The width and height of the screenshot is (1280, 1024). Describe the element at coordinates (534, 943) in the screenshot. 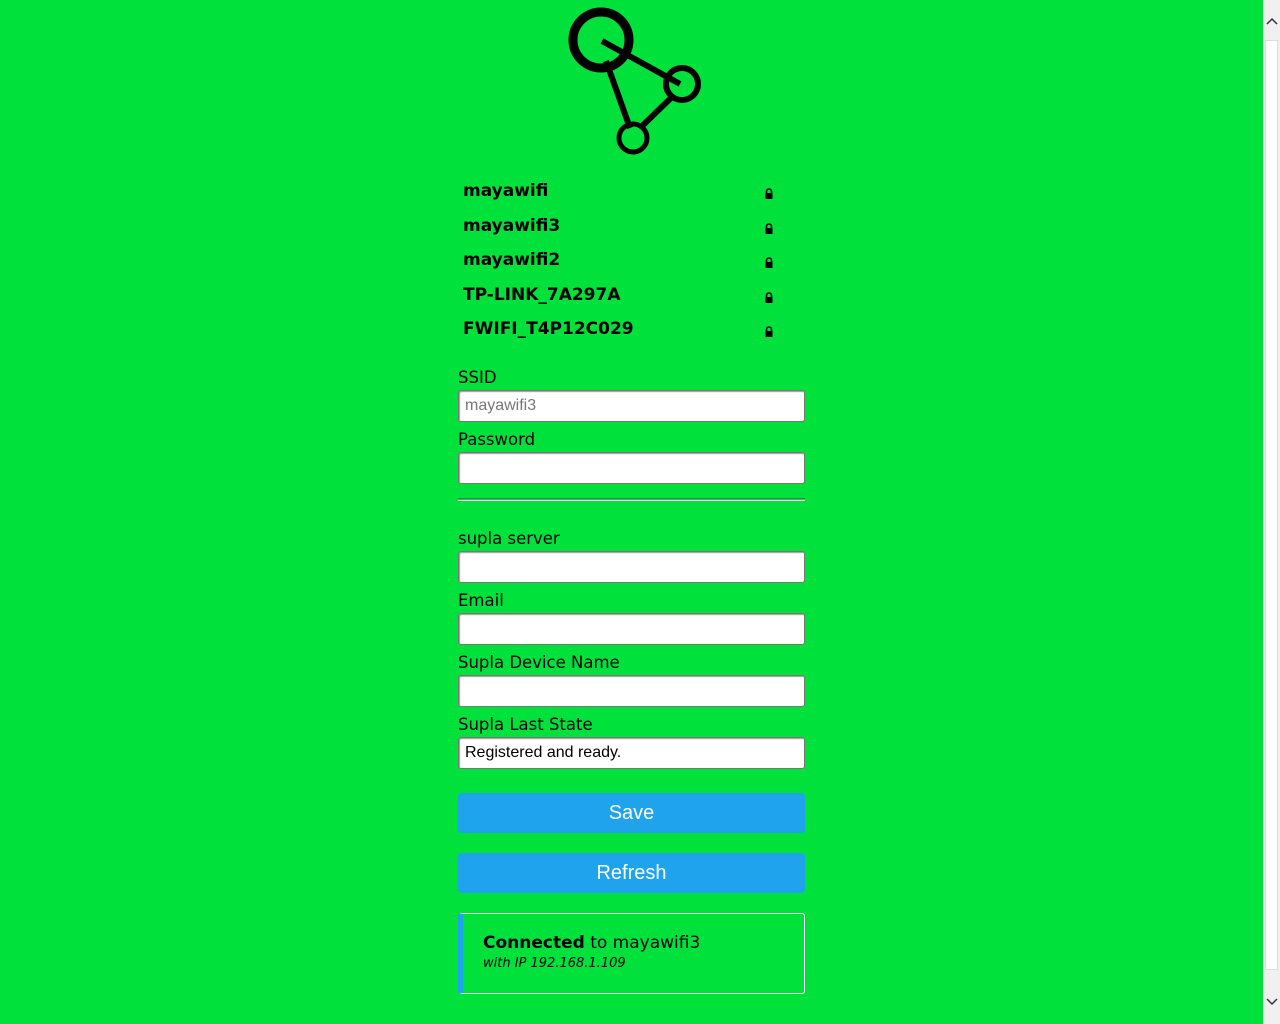

I see `connected-word: Connected` at that location.